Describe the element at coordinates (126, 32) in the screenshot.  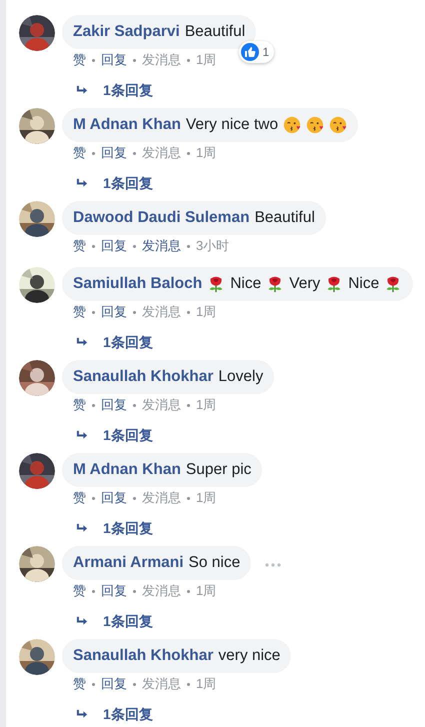
I see `author-name: Zakir Sadparvi` at that location.